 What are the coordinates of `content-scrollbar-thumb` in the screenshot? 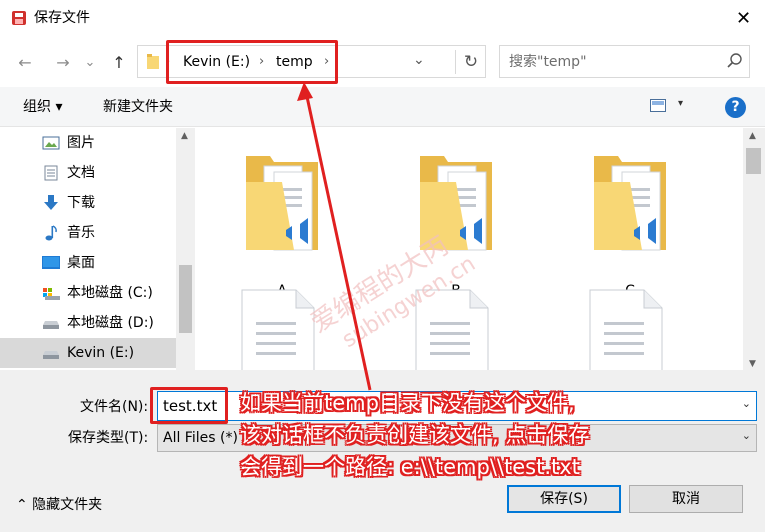 It's located at (753, 161).